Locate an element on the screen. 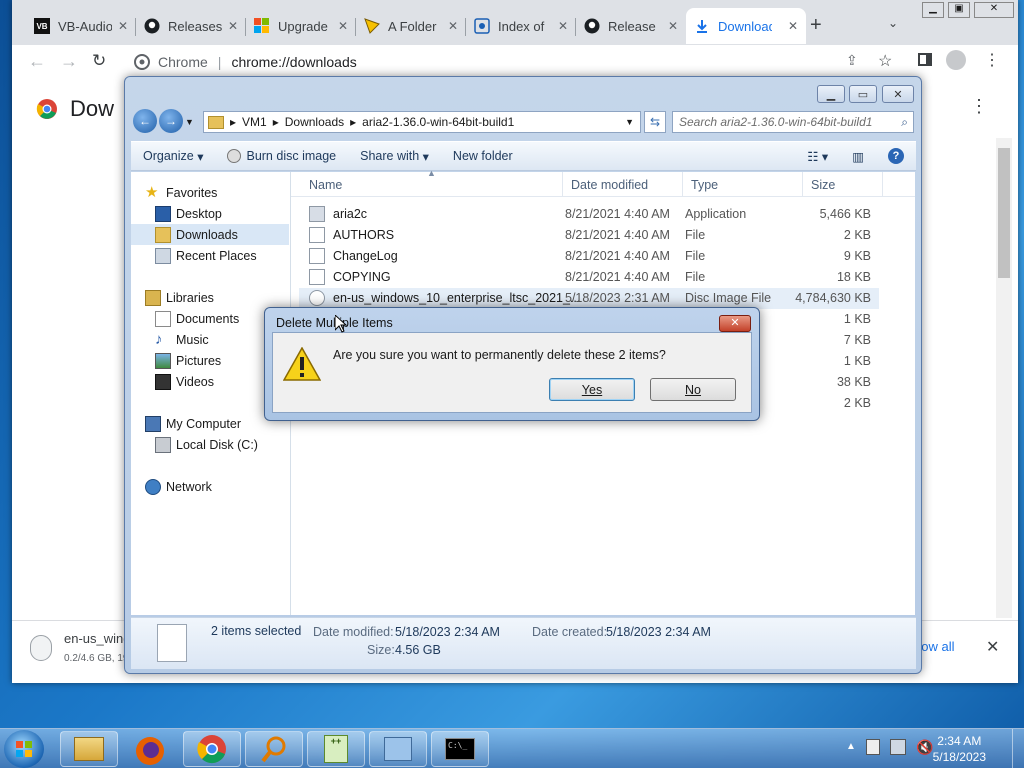 This screenshot has width=1024, height=768. column-date-modified: Date modified is located at coordinates (623, 184).